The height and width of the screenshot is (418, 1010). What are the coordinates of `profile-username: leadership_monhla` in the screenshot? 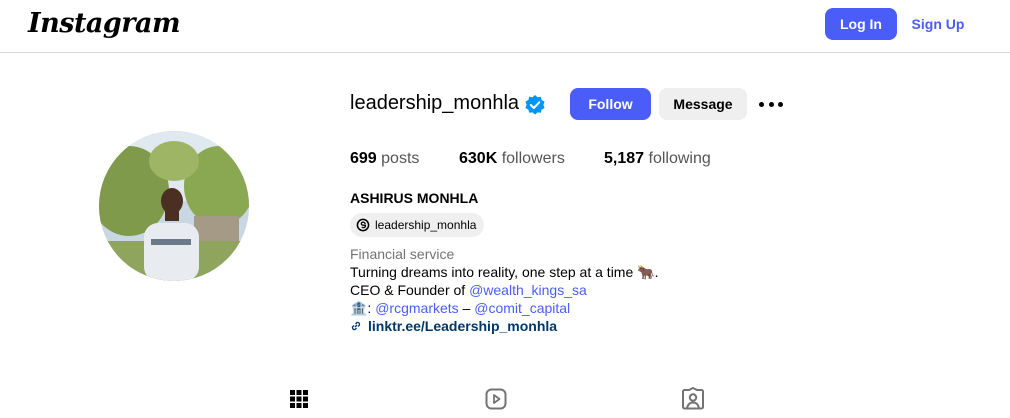 It's located at (435, 103).